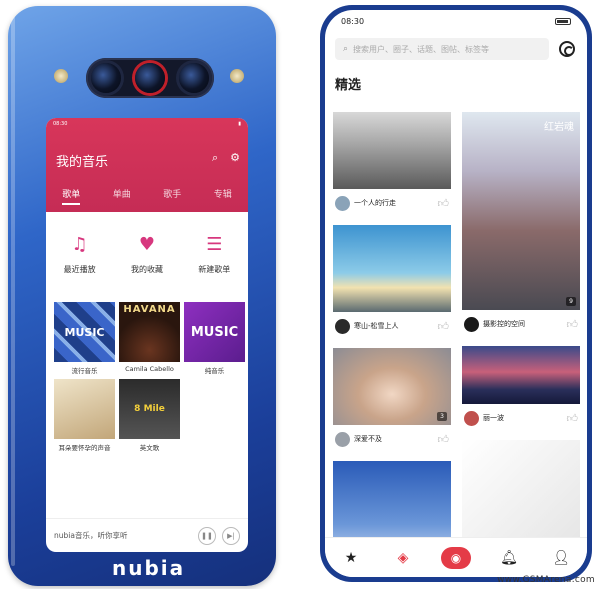 This screenshot has width=601, height=589. What do you see at coordinates (421, 49) in the screenshot?
I see `search-placeholder: 搜索用户、圈子、话题、图帖、标签等` at bounding box center [421, 49].